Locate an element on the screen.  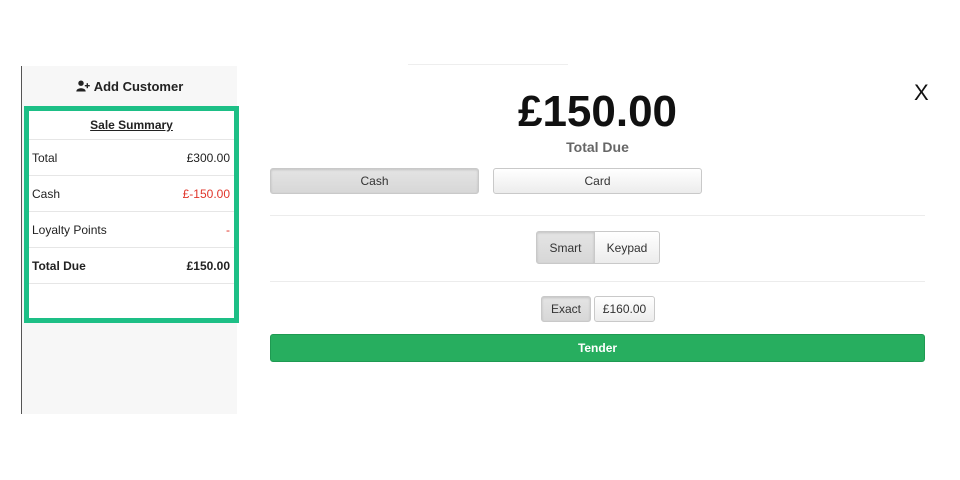
user-plus-icon is located at coordinates (83, 86).